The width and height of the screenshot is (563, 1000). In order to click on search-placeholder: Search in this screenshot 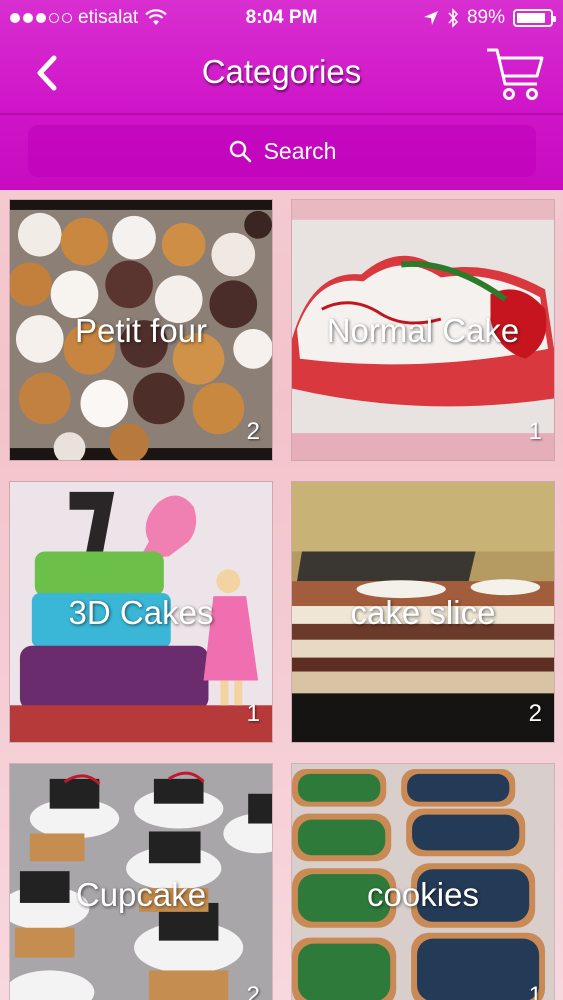, I will do `click(300, 150)`.